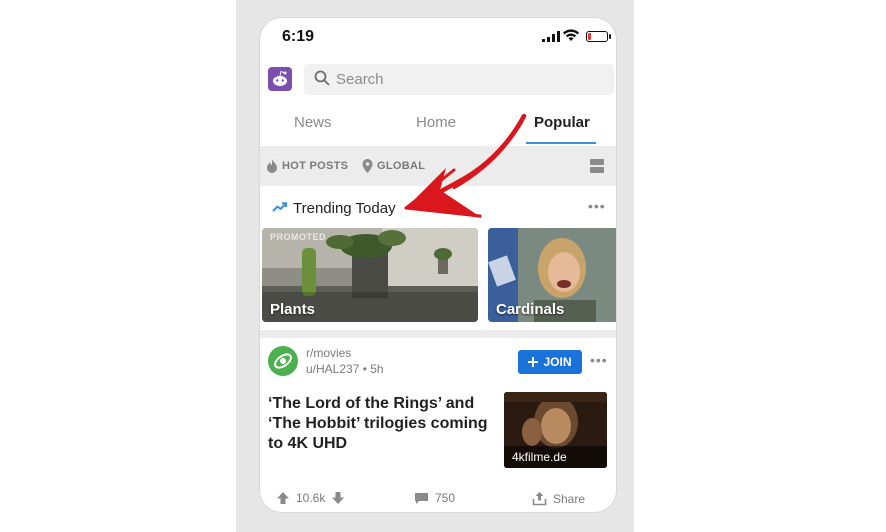 The width and height of the screenshot is (886, 532). What do you see at coordinates (279, 207) in the screenshot?
I see `trending-icon` at bounding box center [279, 207].